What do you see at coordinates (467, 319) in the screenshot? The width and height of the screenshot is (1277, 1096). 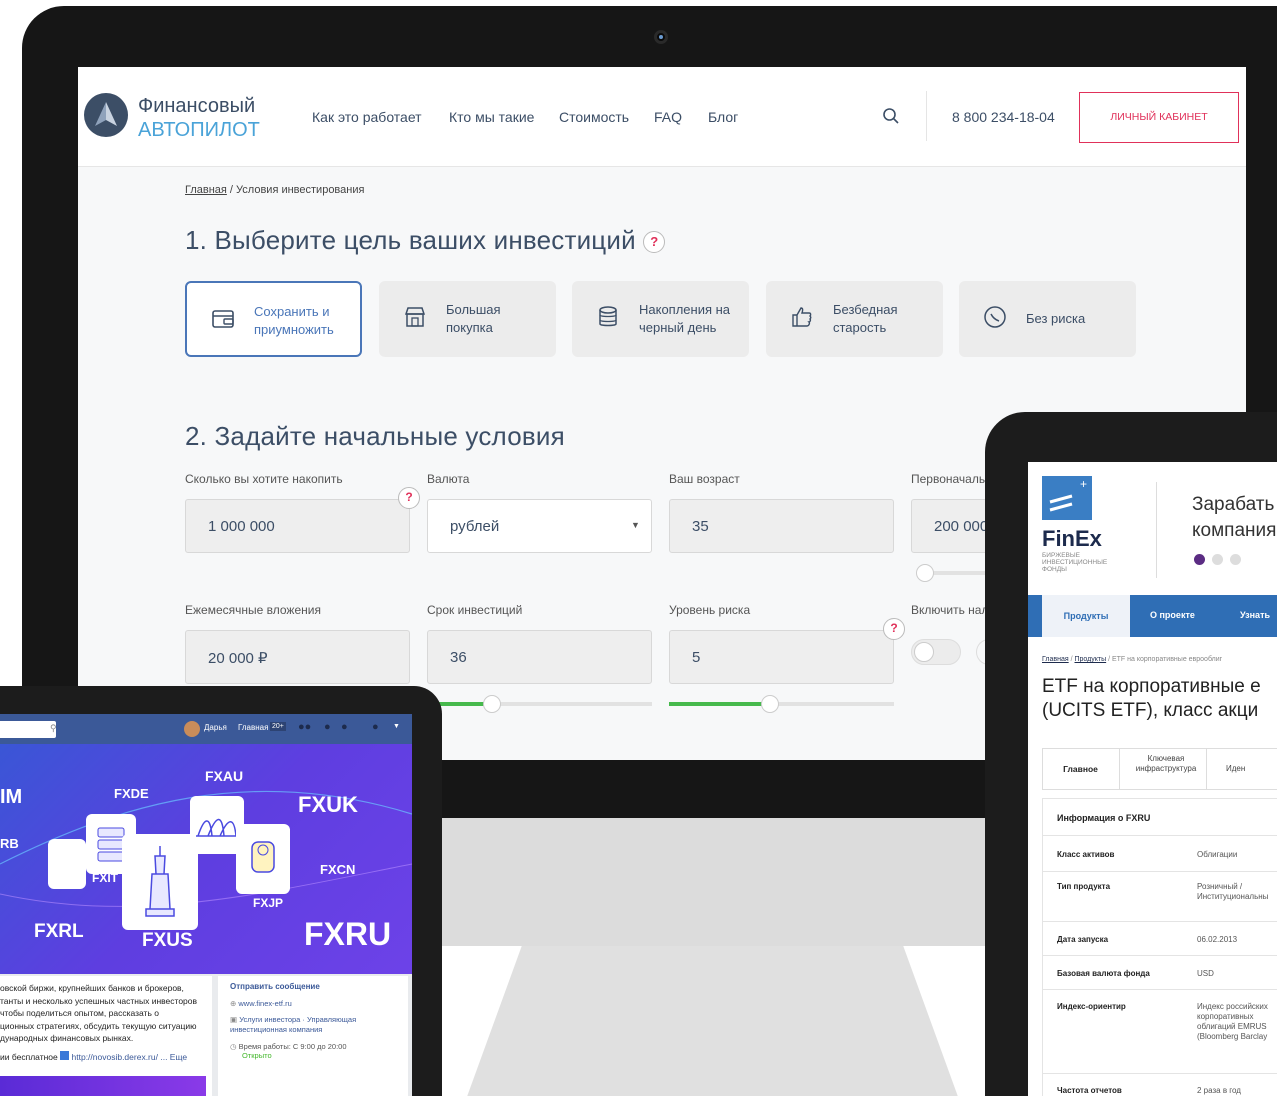 I see `goal-big-purchase: Большая покупка` at bounding box center [467, 319].